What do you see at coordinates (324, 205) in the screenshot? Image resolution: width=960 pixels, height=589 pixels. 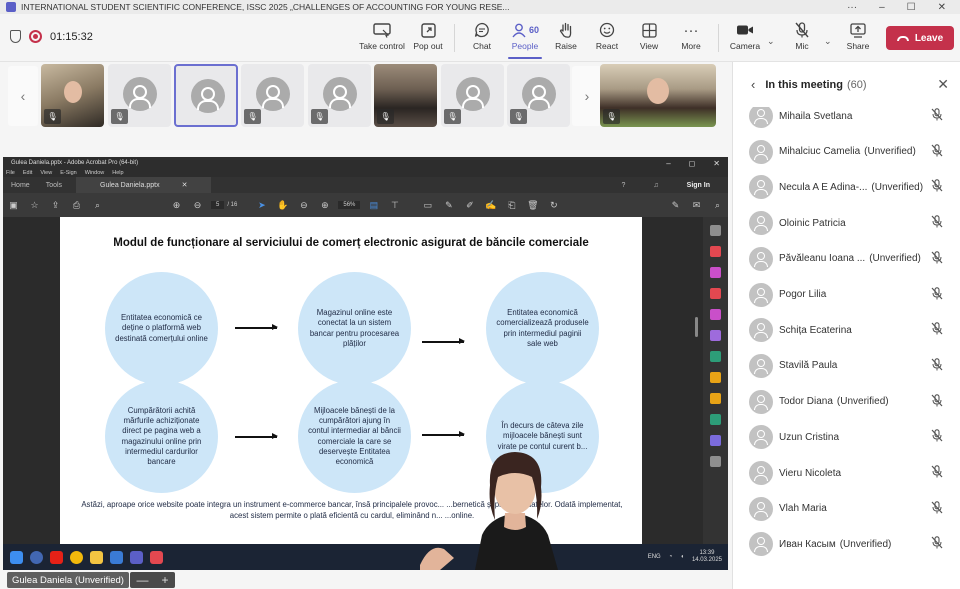 I see `zoom-in-icon: ⊕` at bounding box center [324, 205].